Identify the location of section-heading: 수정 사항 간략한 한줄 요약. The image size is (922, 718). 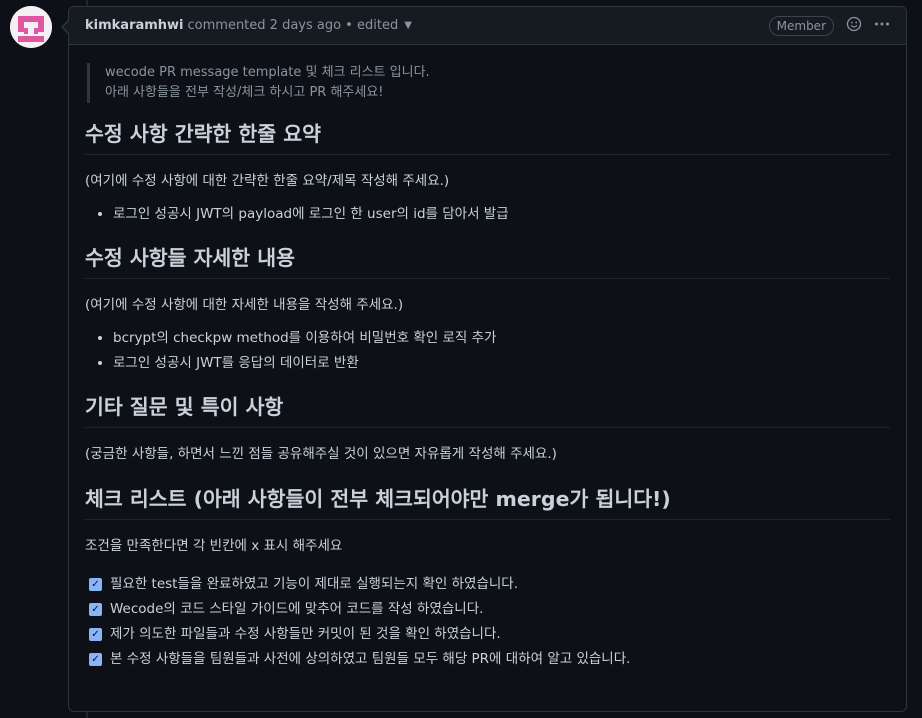
(487, 136).